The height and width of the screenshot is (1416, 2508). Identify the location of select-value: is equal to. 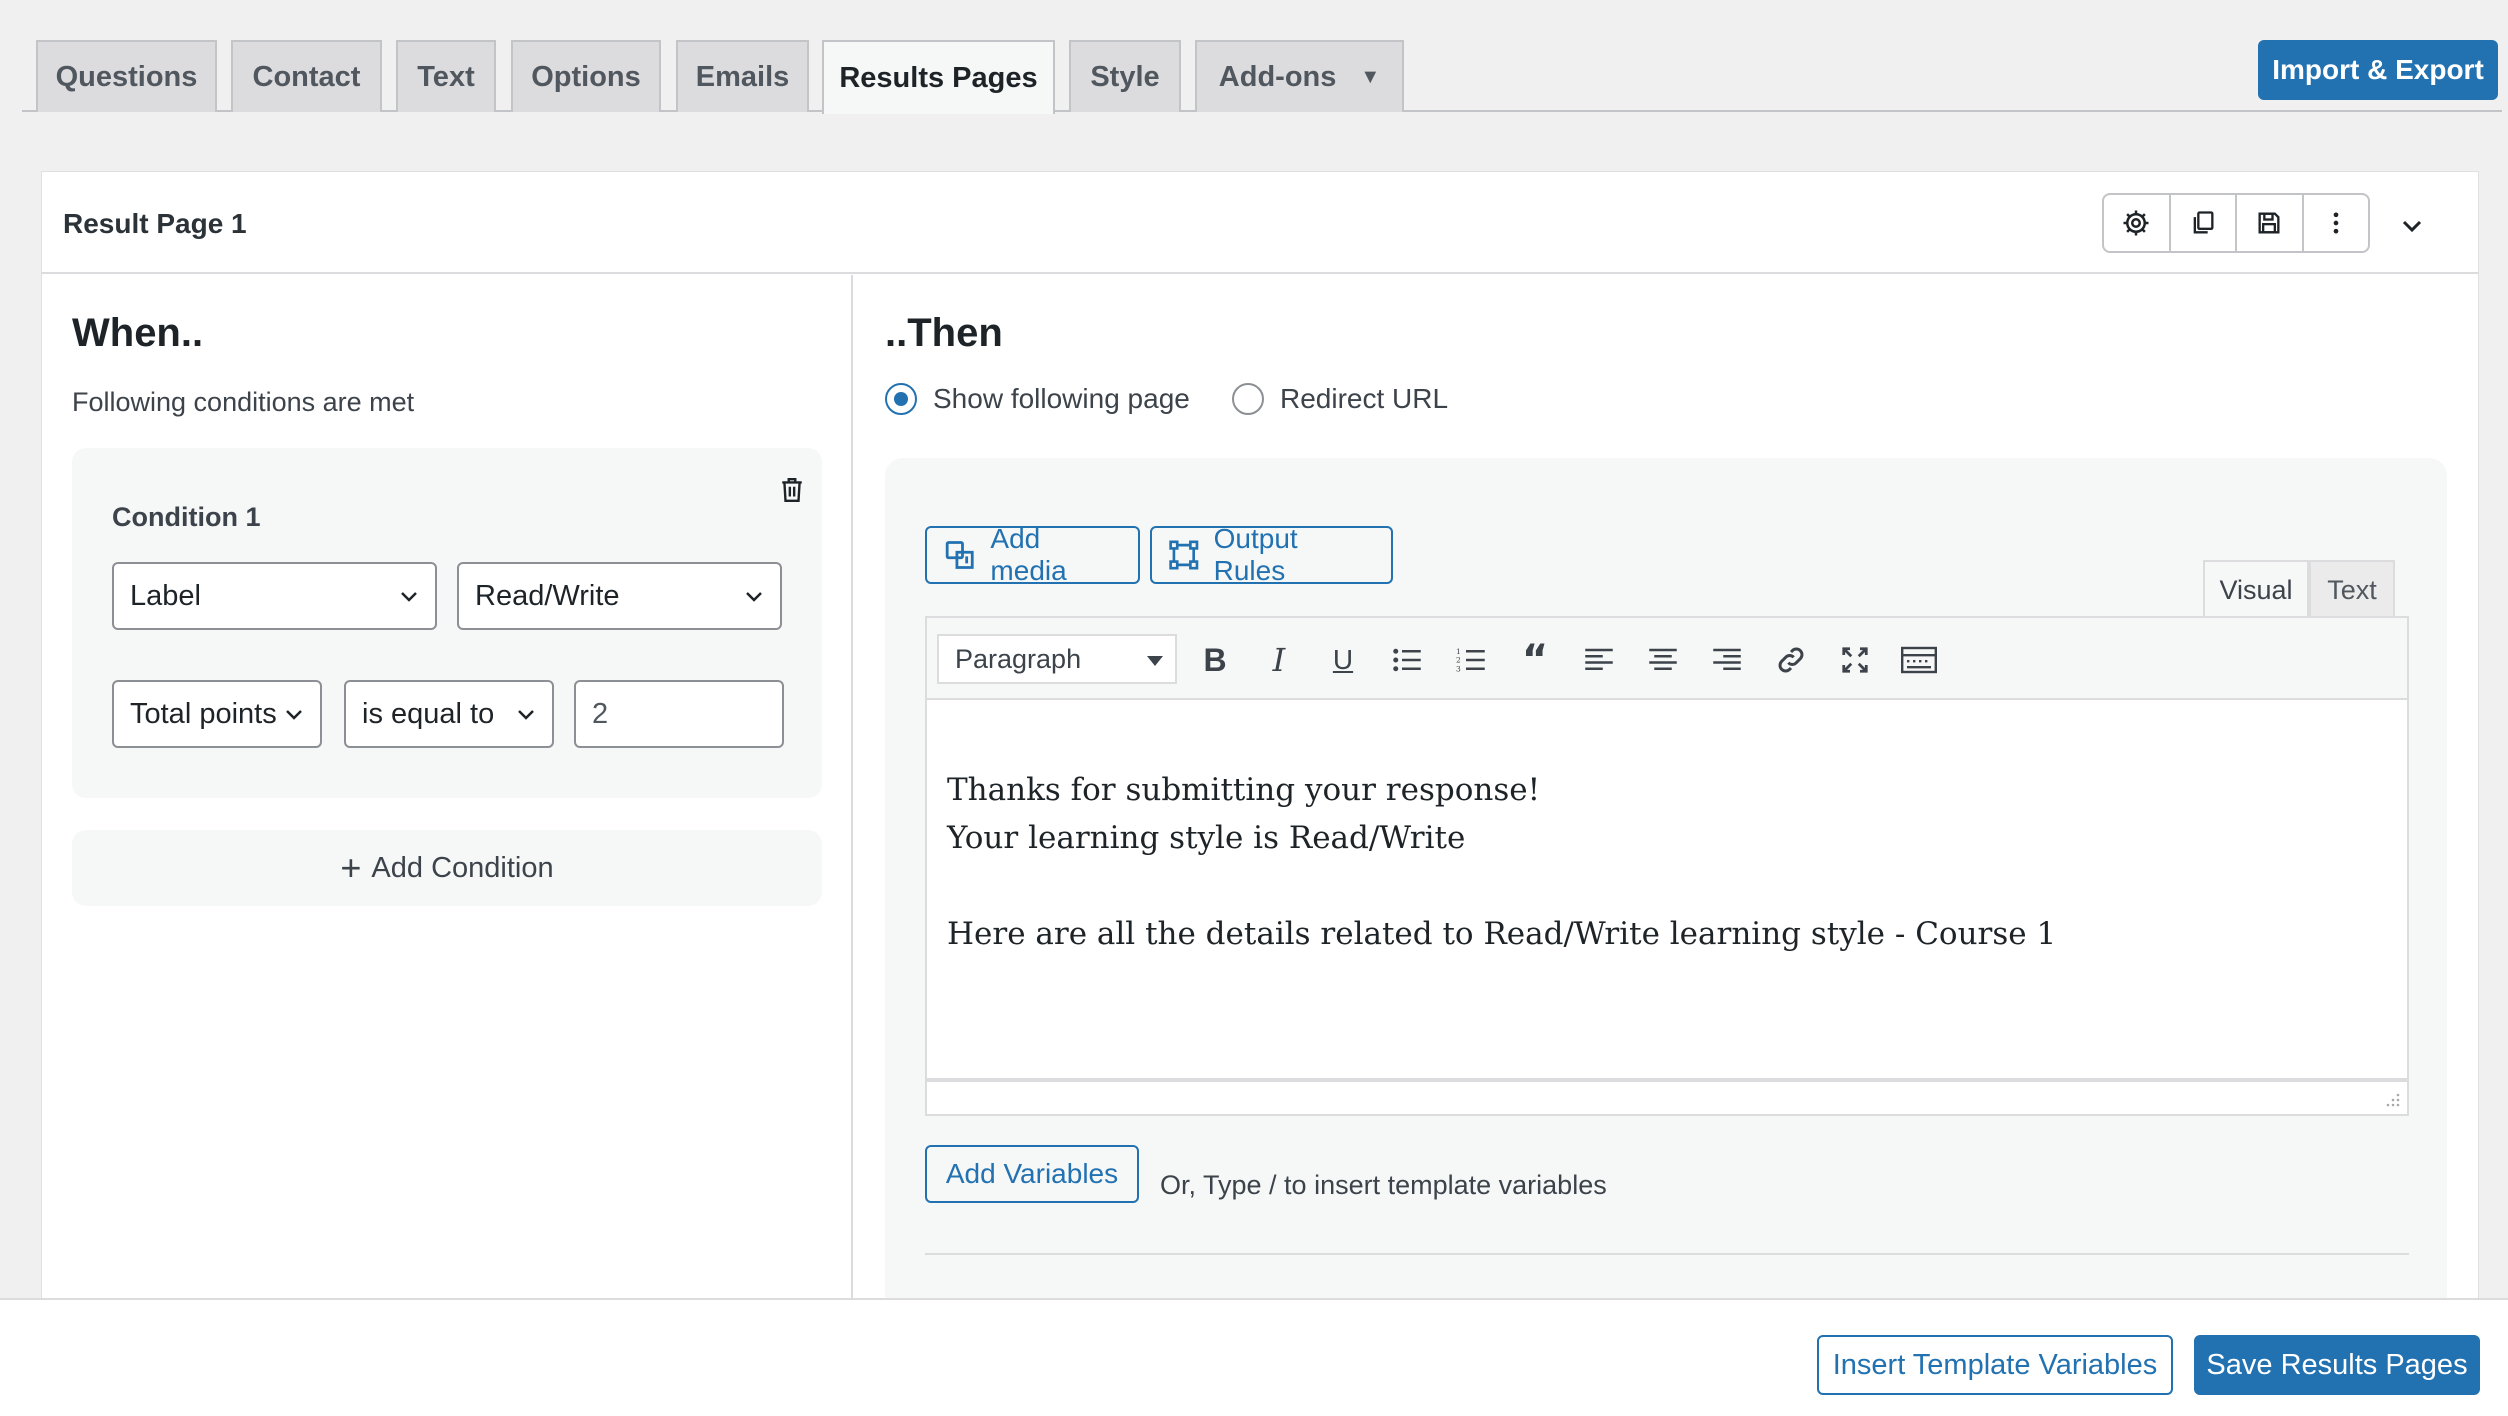
(428, 713).